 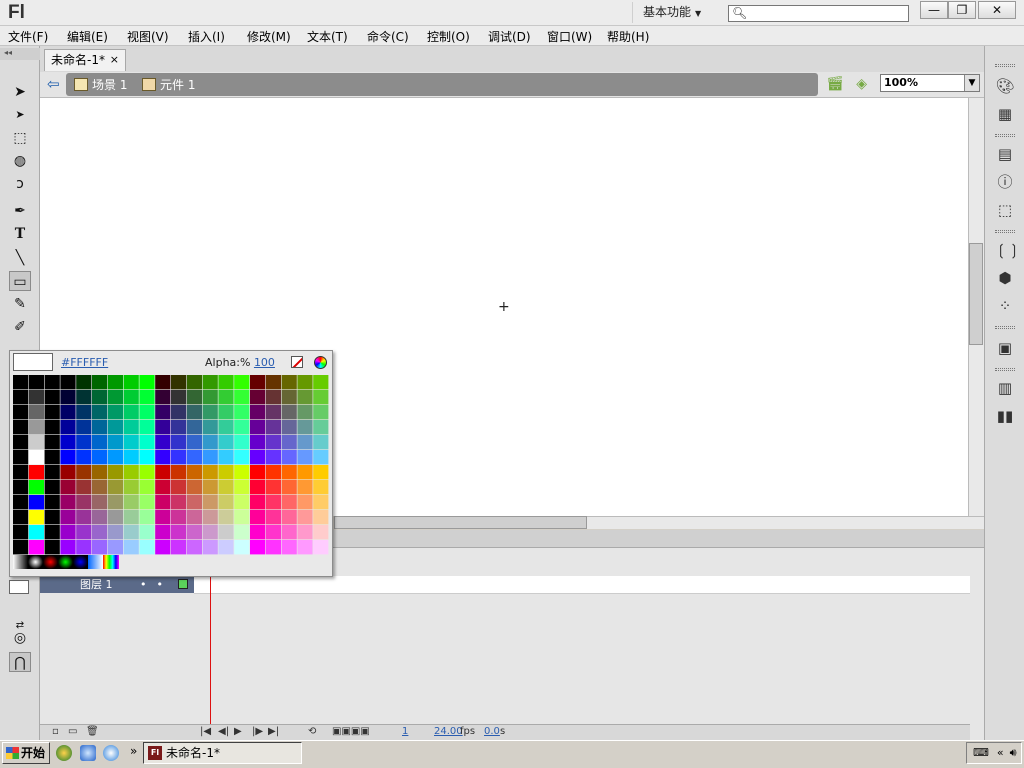 What do you see at coordinates (20, 281) in the screenshot?
I see `rectangle-tool-icon: ▭` at bounding box center [20, 281].